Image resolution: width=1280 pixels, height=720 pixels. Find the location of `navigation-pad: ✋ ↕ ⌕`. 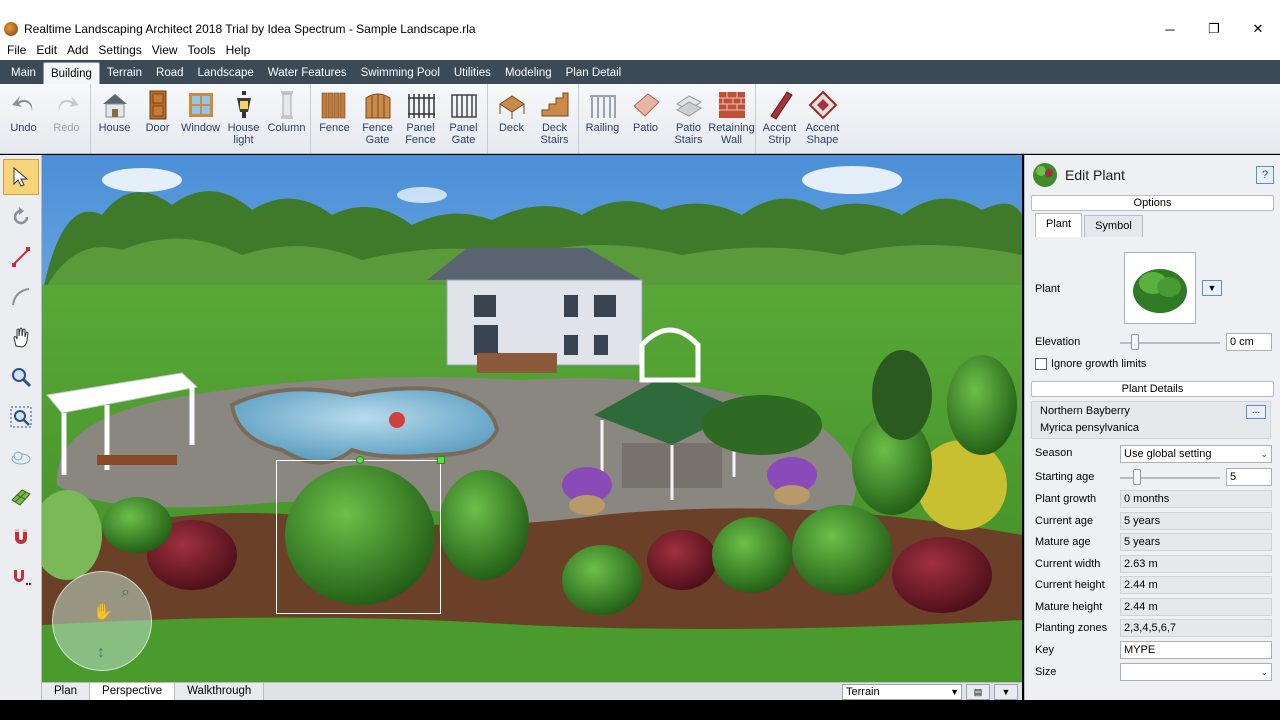

navigation-pad: ✋ ↕ ⌕ is located at coordinates (102, 621).